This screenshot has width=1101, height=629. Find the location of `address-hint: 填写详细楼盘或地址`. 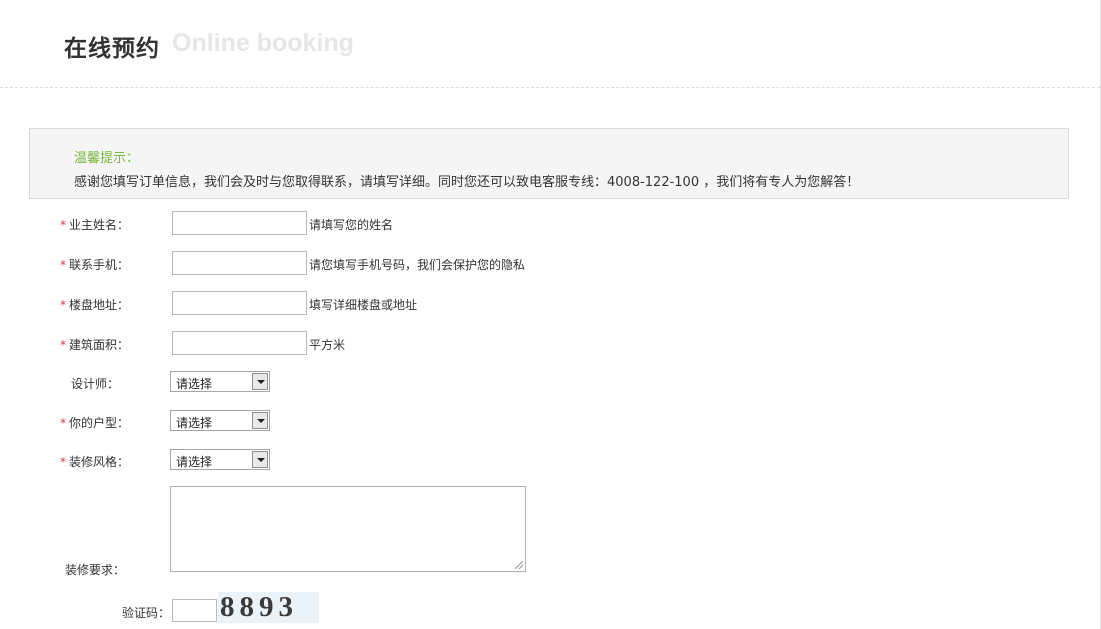

address-hint: 填写详细楼盘或地址 is located at coordinates (363, 305).